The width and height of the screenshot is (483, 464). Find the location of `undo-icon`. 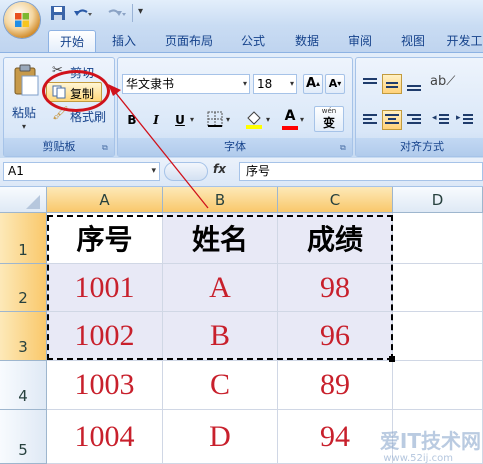

undo-icon is located at coordinates (82, 13).